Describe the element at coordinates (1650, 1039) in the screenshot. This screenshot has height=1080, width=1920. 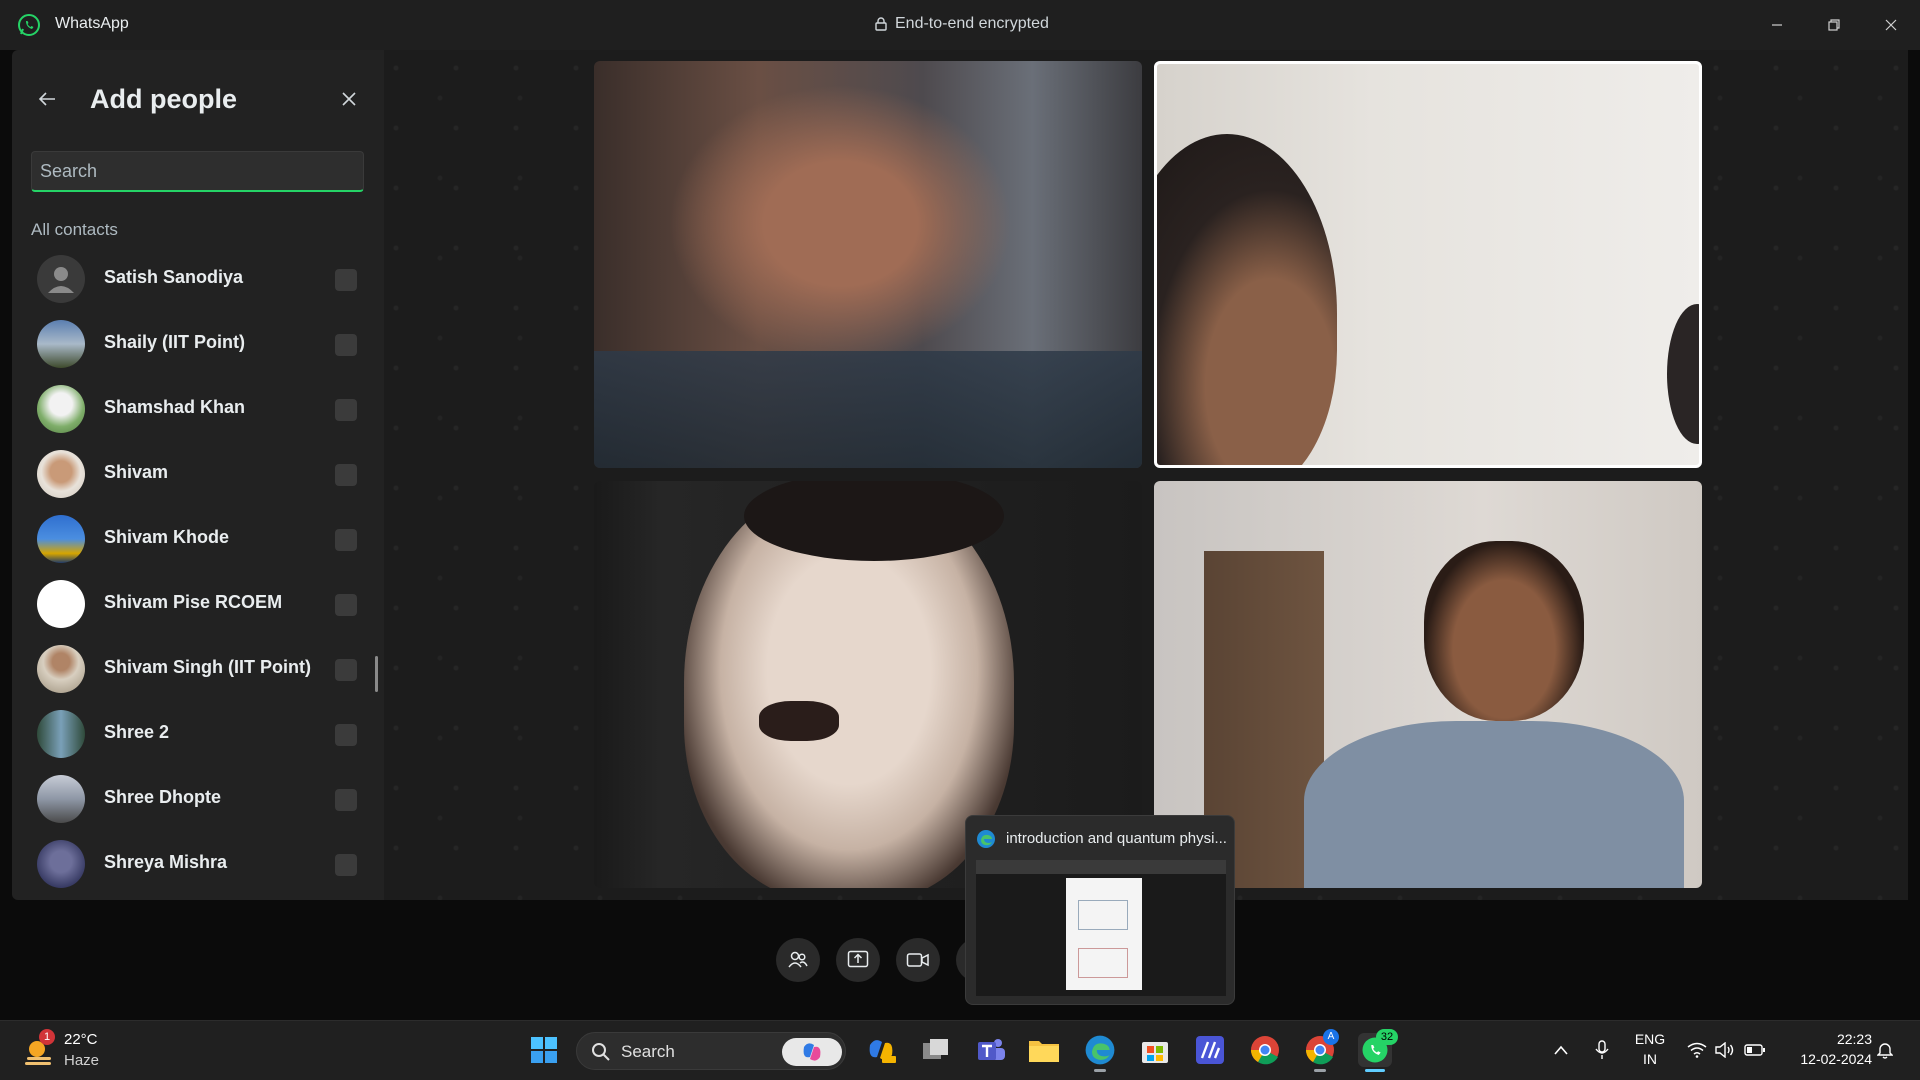
I see `language-indicator-top: ENG` at that location.